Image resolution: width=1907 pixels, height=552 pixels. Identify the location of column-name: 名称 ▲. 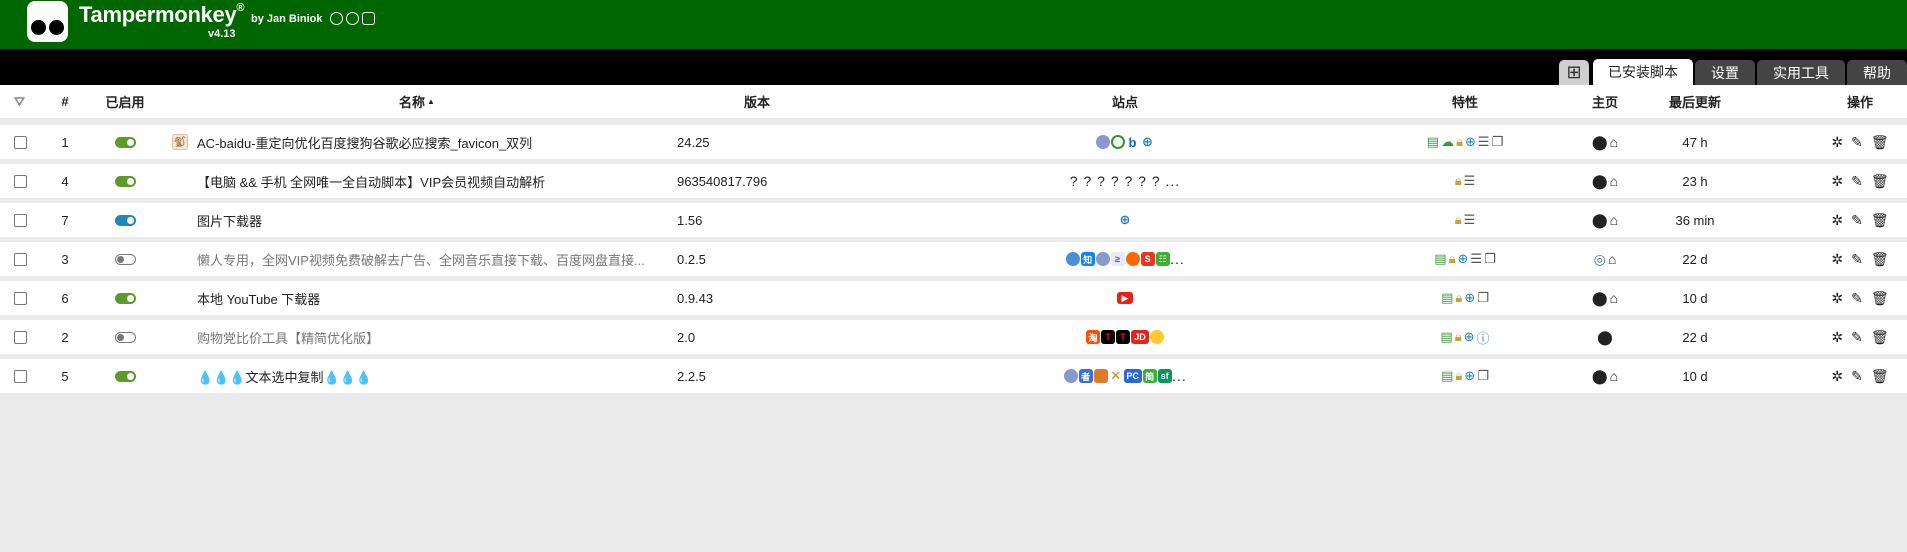
(417, 101).